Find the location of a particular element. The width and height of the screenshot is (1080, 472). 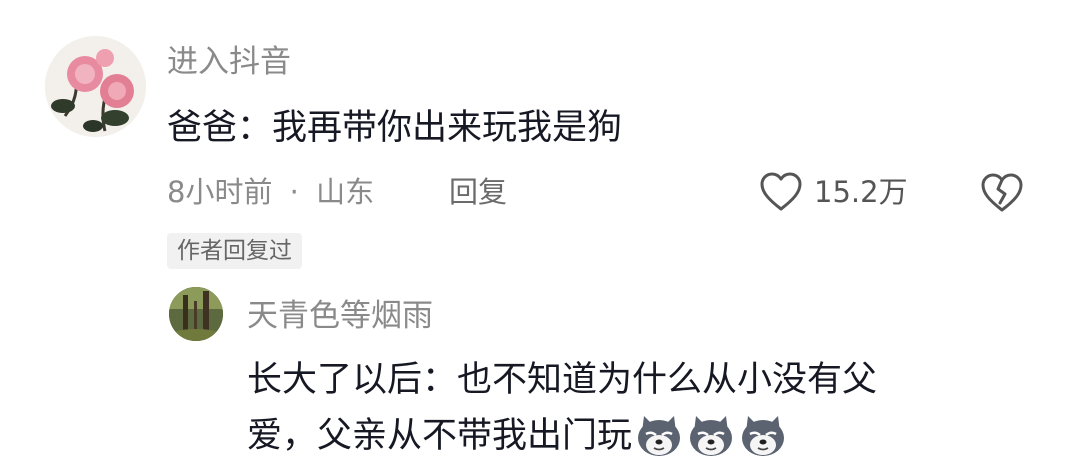

reply-button: 回复 is located at coordinates (478, 192).